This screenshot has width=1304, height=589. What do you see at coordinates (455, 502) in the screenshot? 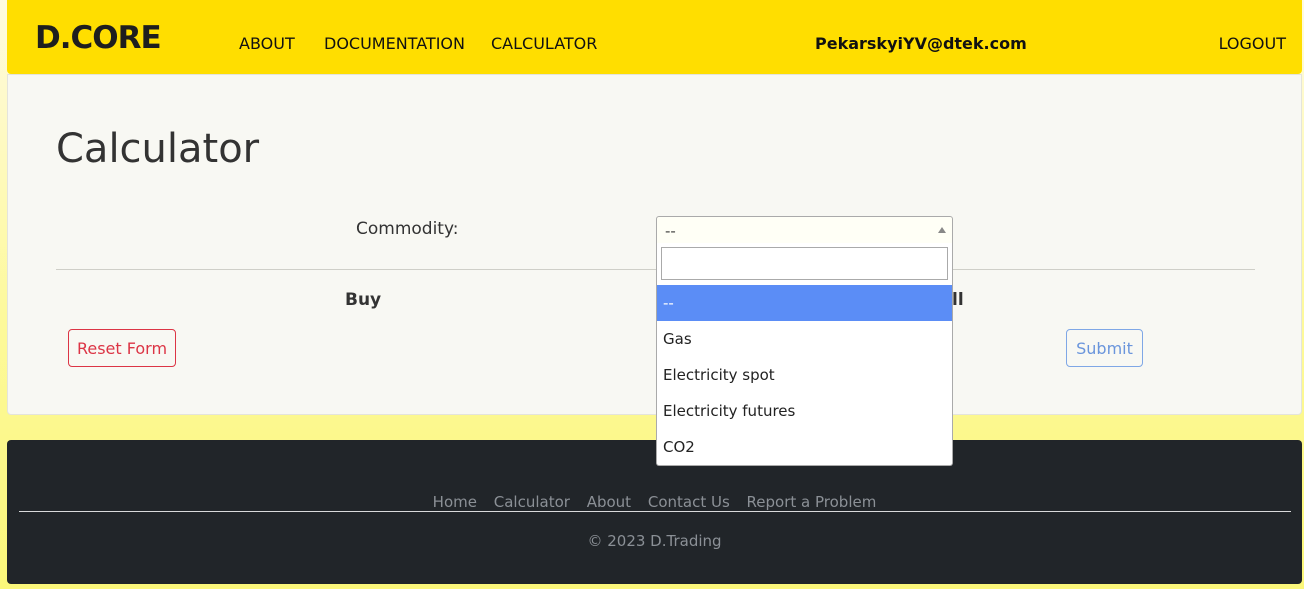
I see `footer-link-home: Home` at bounding box center [455, 502].